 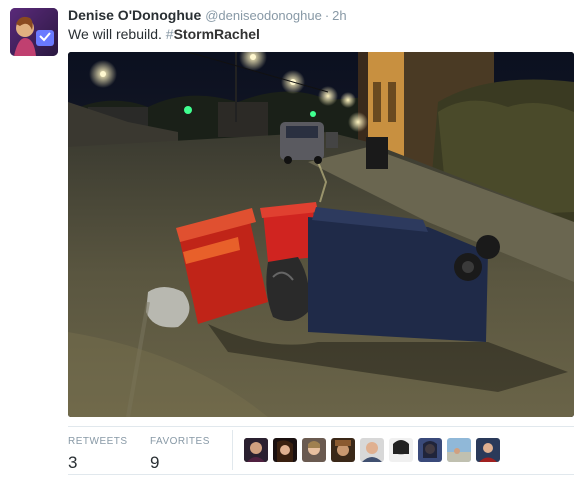 I want to click on hashtag-text: StormRachel, so click(x=216, y=34).